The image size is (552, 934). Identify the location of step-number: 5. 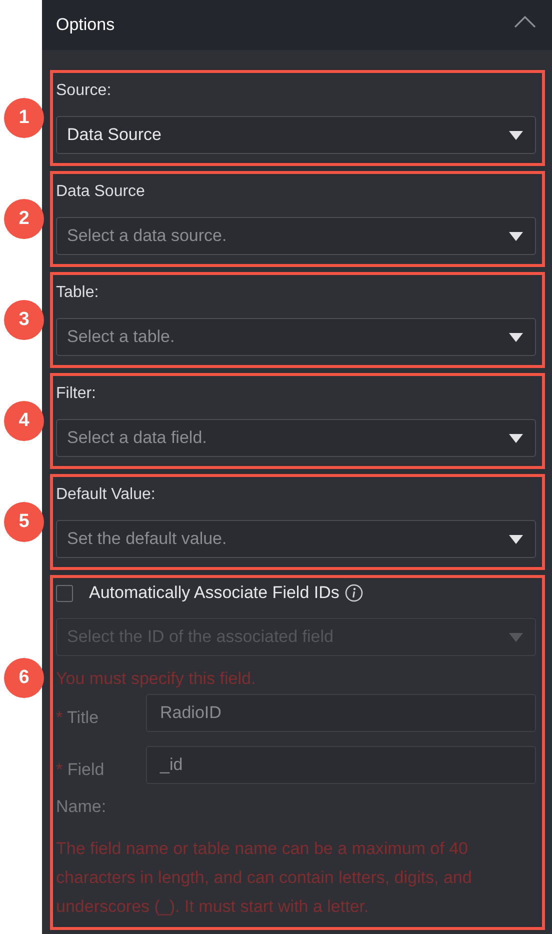
(24, 522).